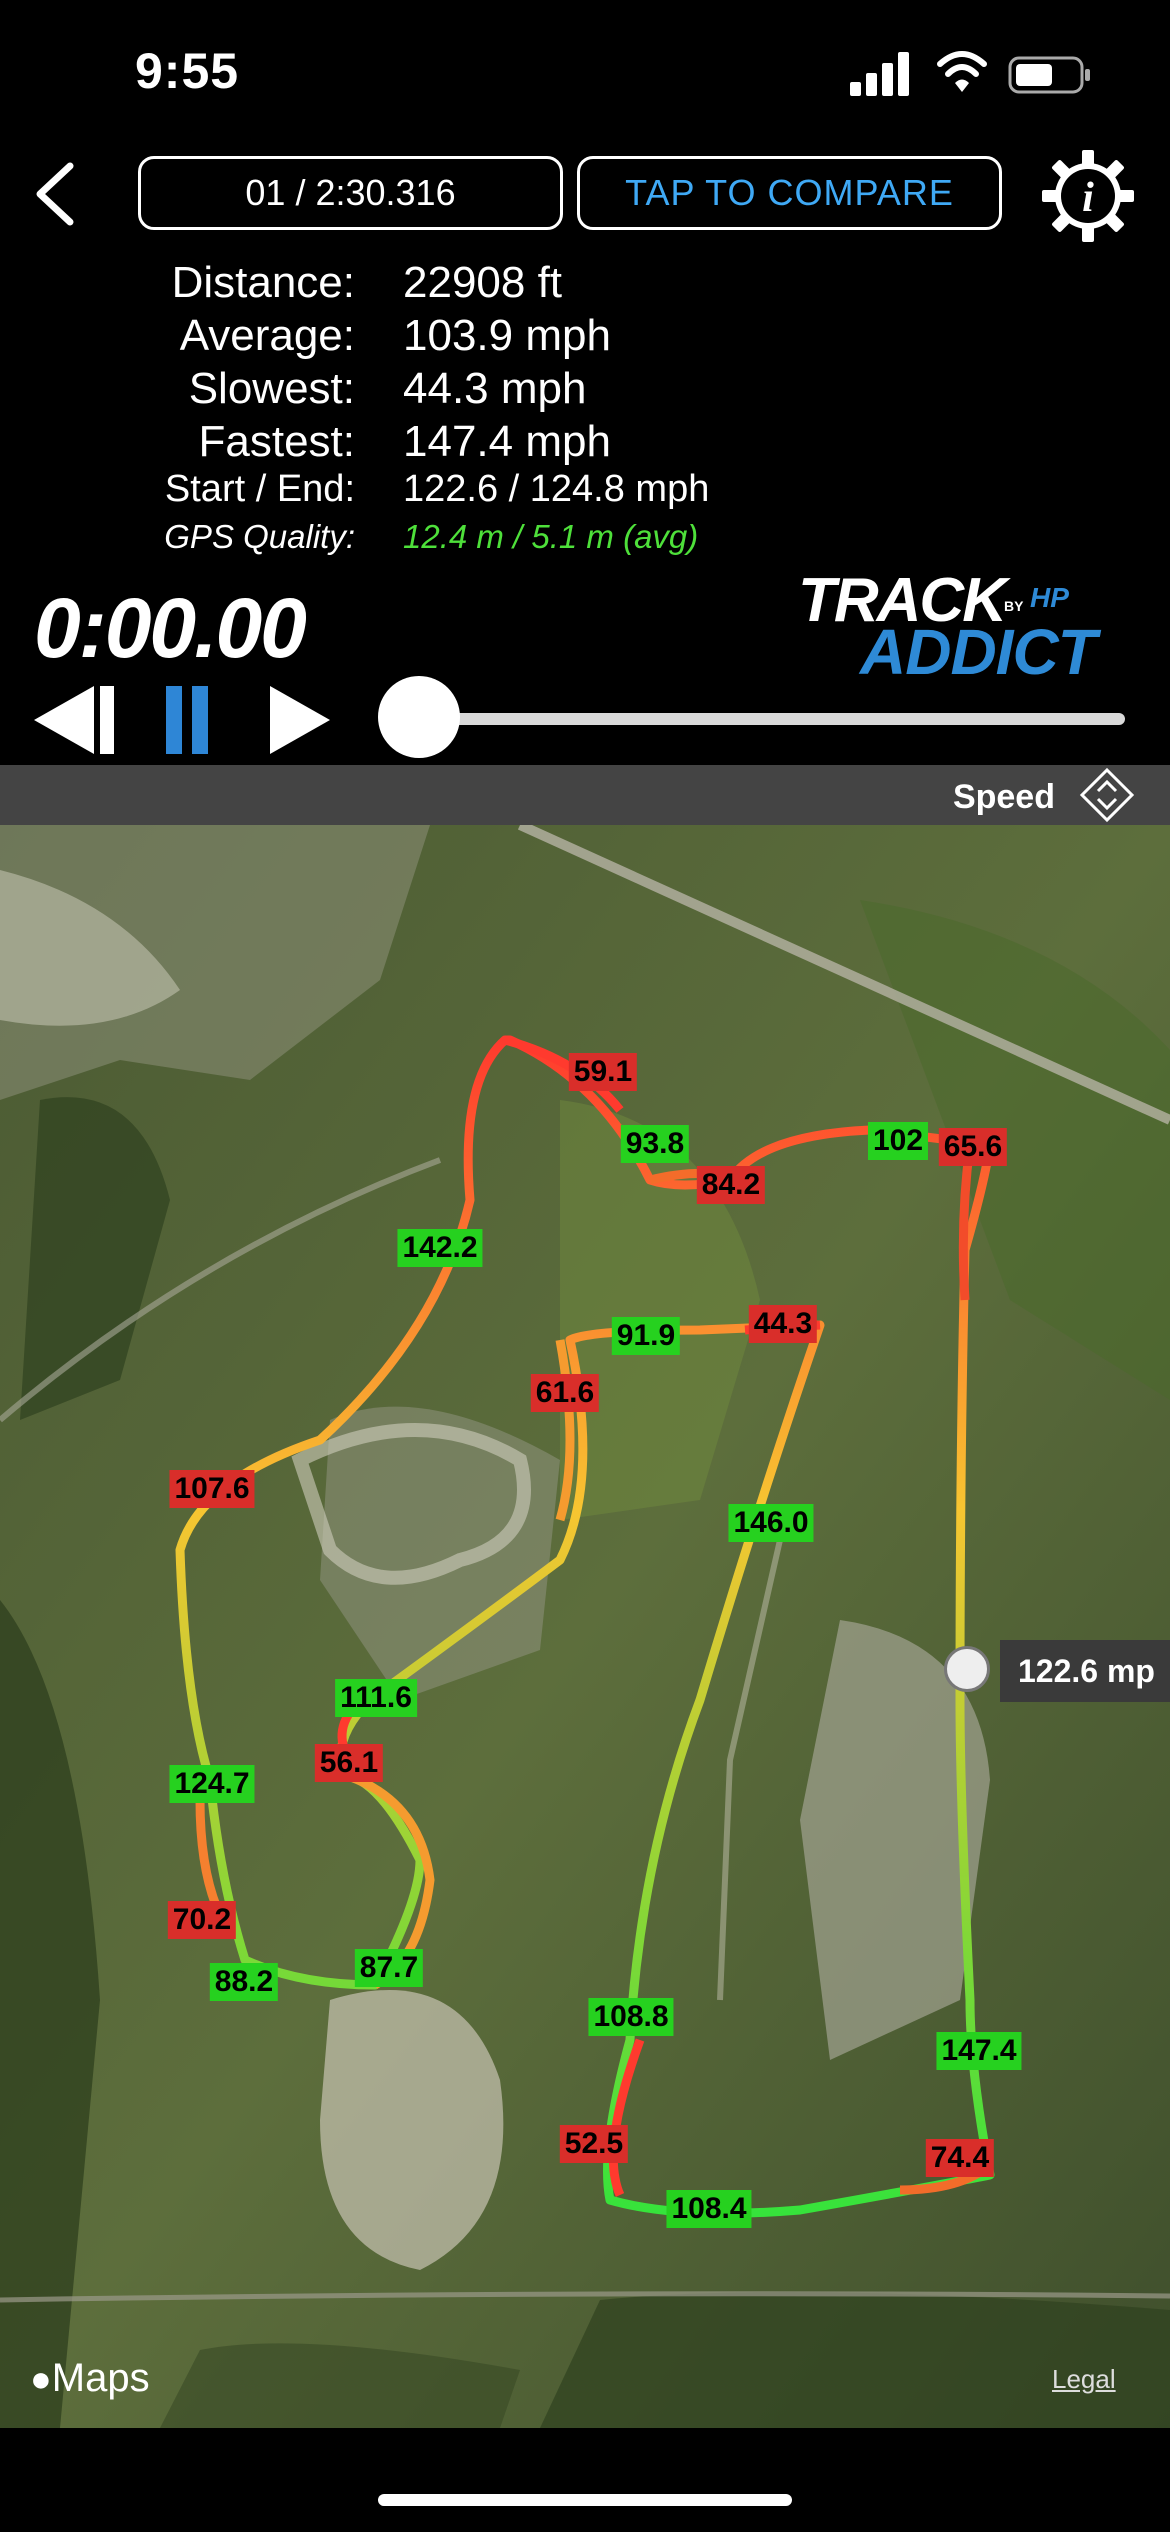  Describe the element at coordinates (556, 489) in the screenshot. I see `stat-startend-value: 122.6 / 124.8 mph` at that location.